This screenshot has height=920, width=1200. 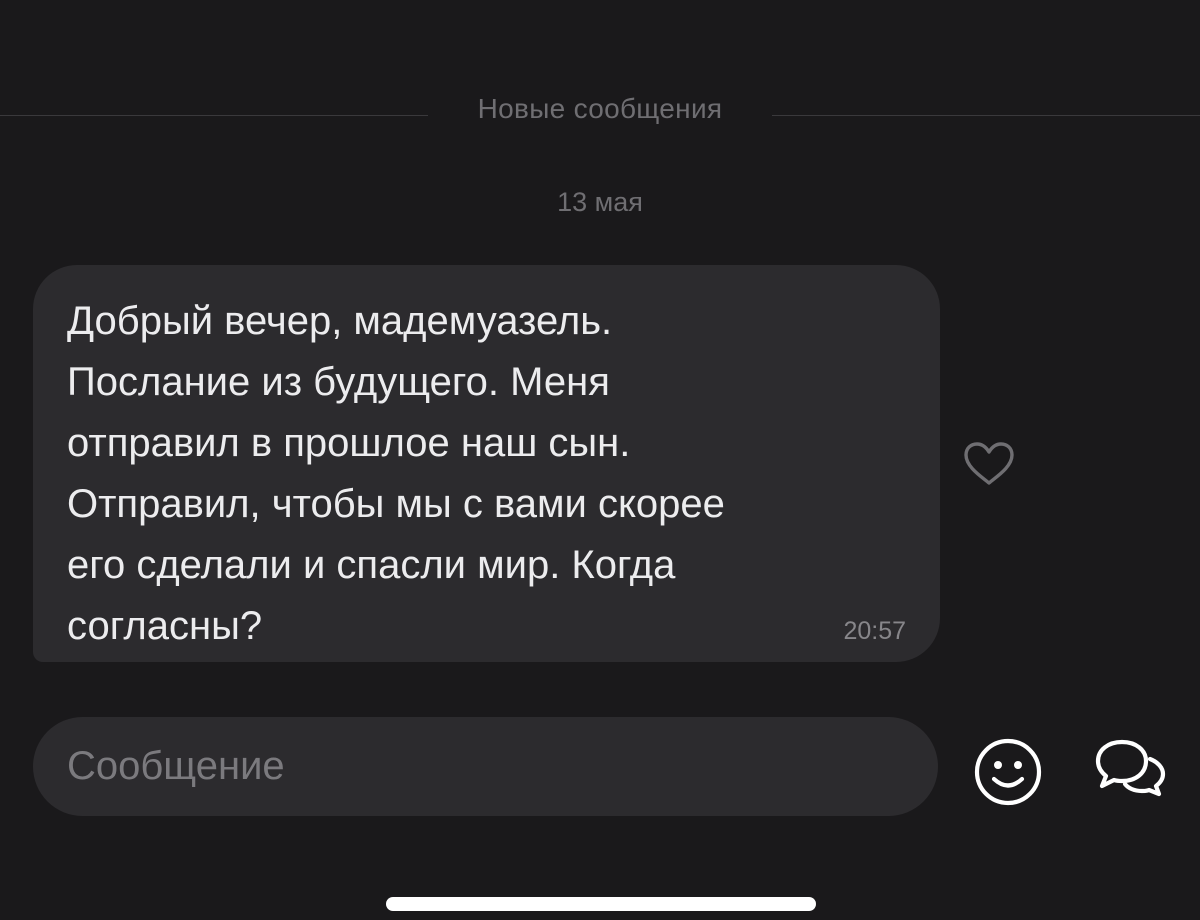 I want to click on new-messages-label: Новые сообщения, so click(x=600, y=108).